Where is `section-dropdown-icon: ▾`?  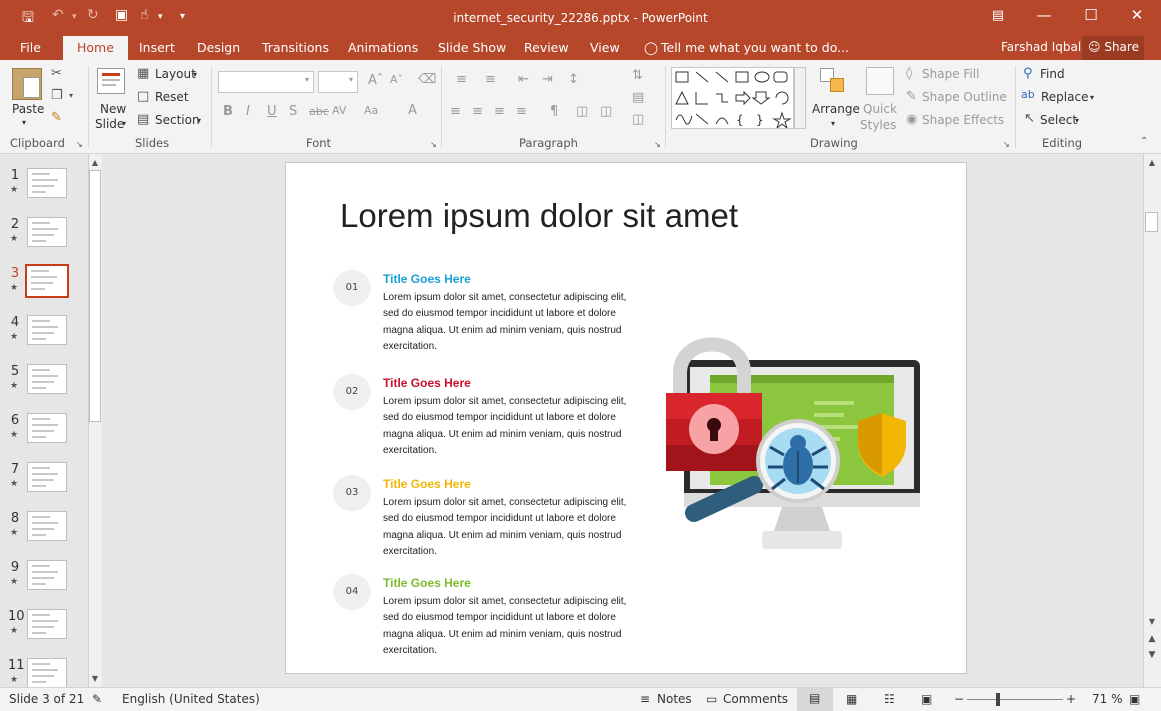
section-dropdown-icon: ▾ is located at coordinates (199, 120).